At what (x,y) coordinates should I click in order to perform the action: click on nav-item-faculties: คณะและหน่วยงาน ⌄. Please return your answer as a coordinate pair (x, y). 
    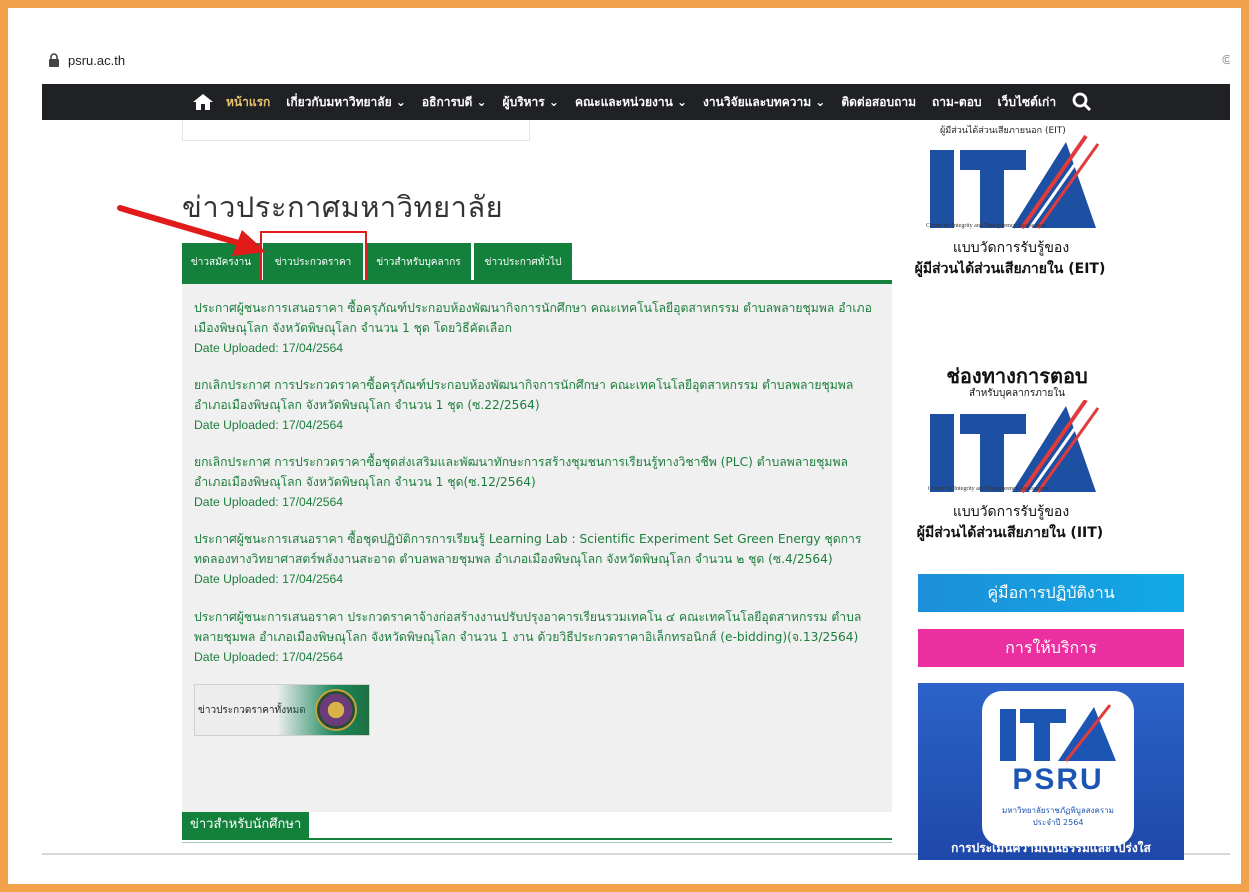
    Looking at the image, I should click on (631, 102).